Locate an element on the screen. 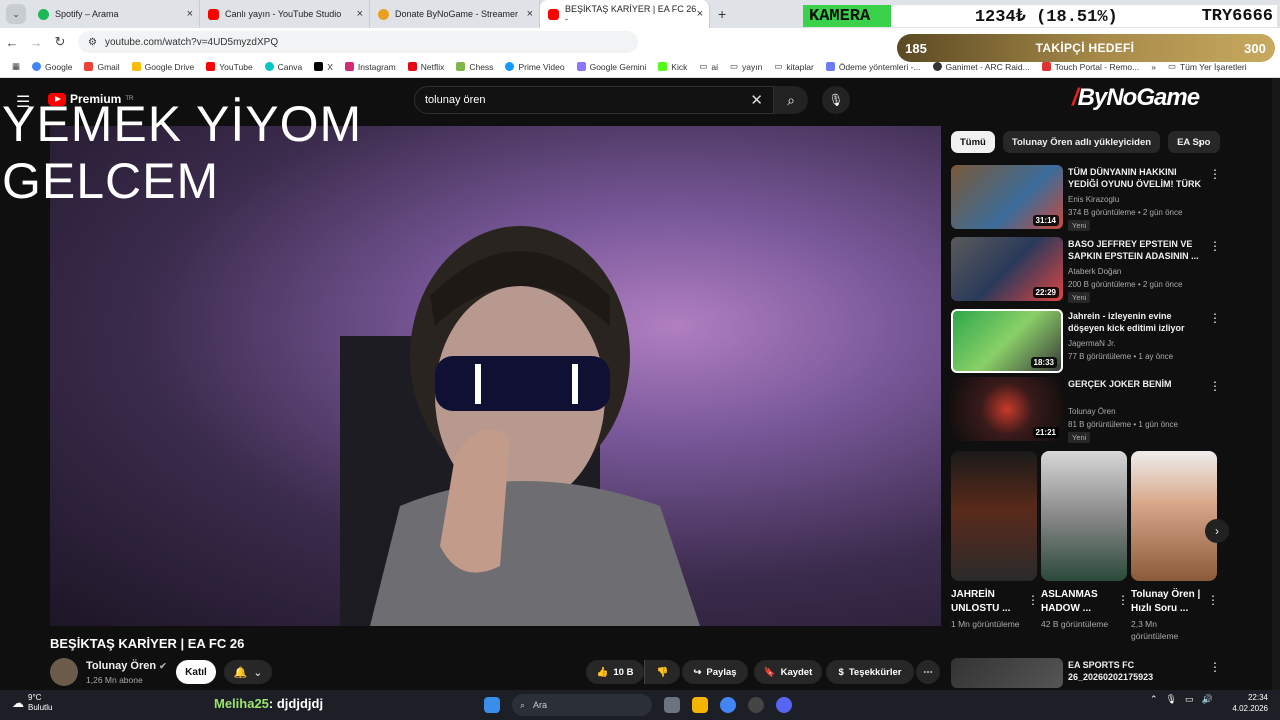 The image size is (1280, 720). tab-current-video: BEŞİKTAŞ KARİYER | EA FC 26 - × is located at coordinates (625, 14).